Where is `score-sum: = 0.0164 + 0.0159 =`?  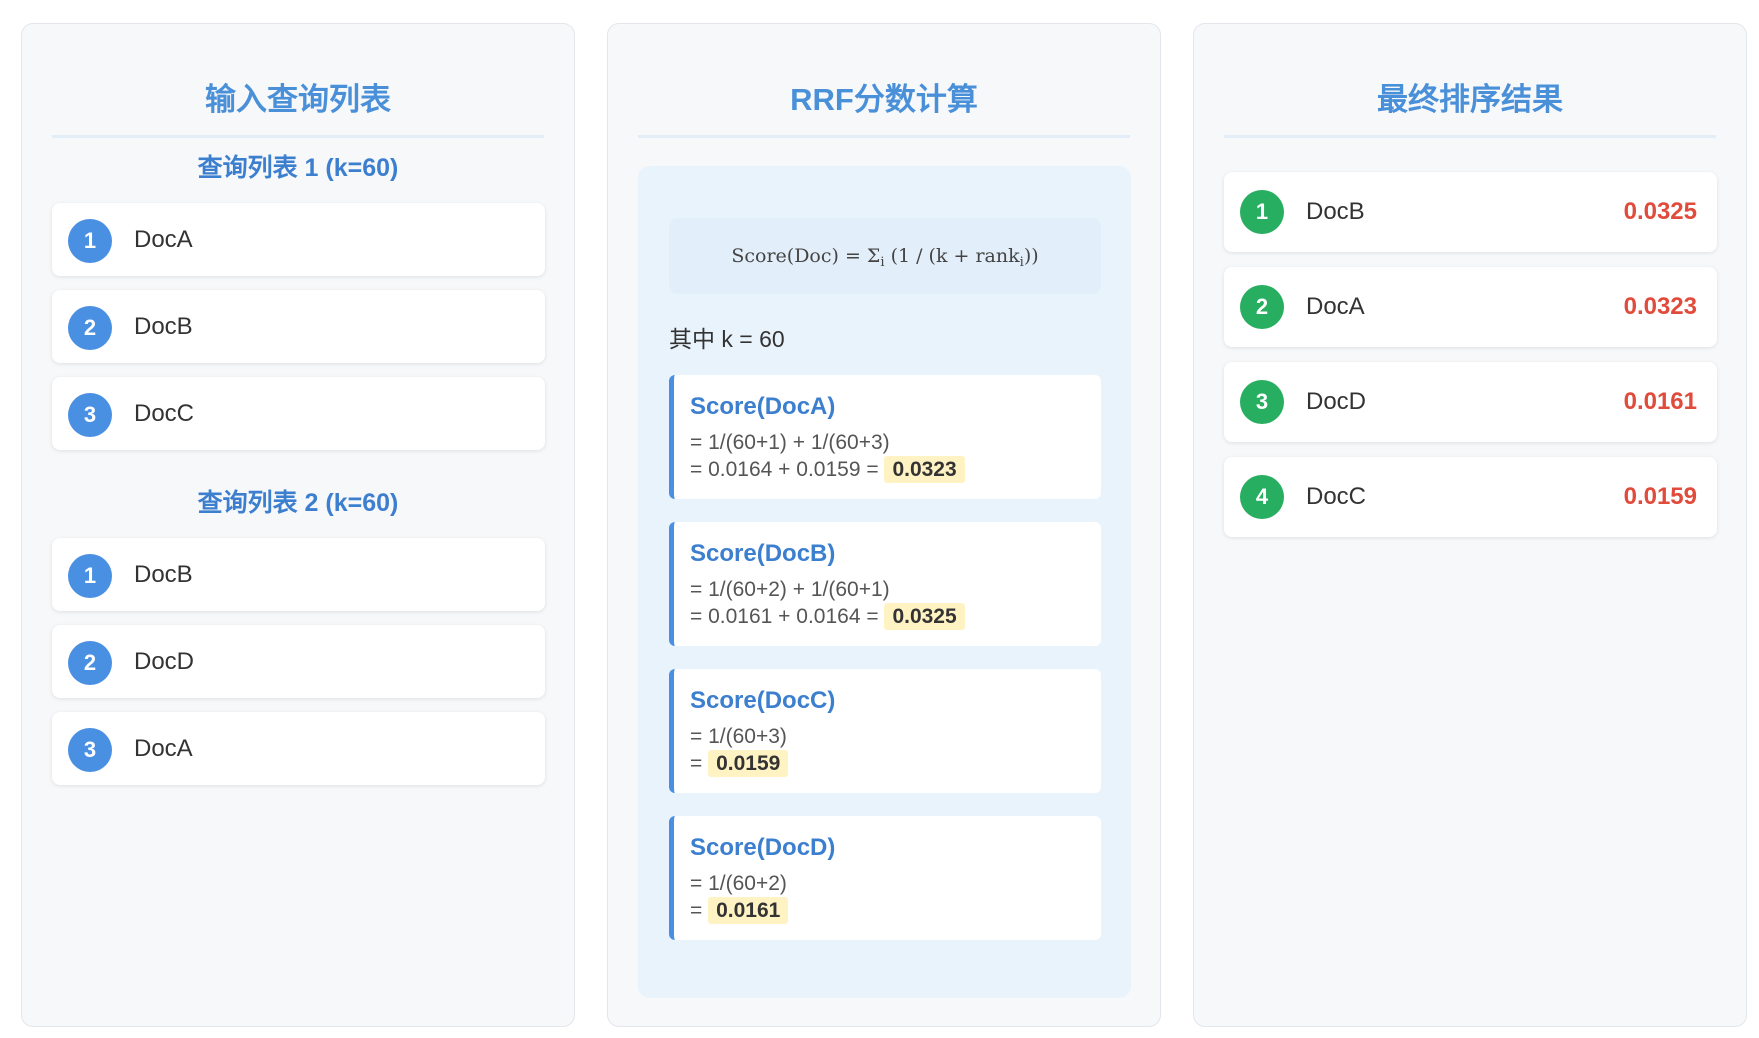
score-sum: = 0.0164 + 0.0159 = is located at coordinates (784, 469).